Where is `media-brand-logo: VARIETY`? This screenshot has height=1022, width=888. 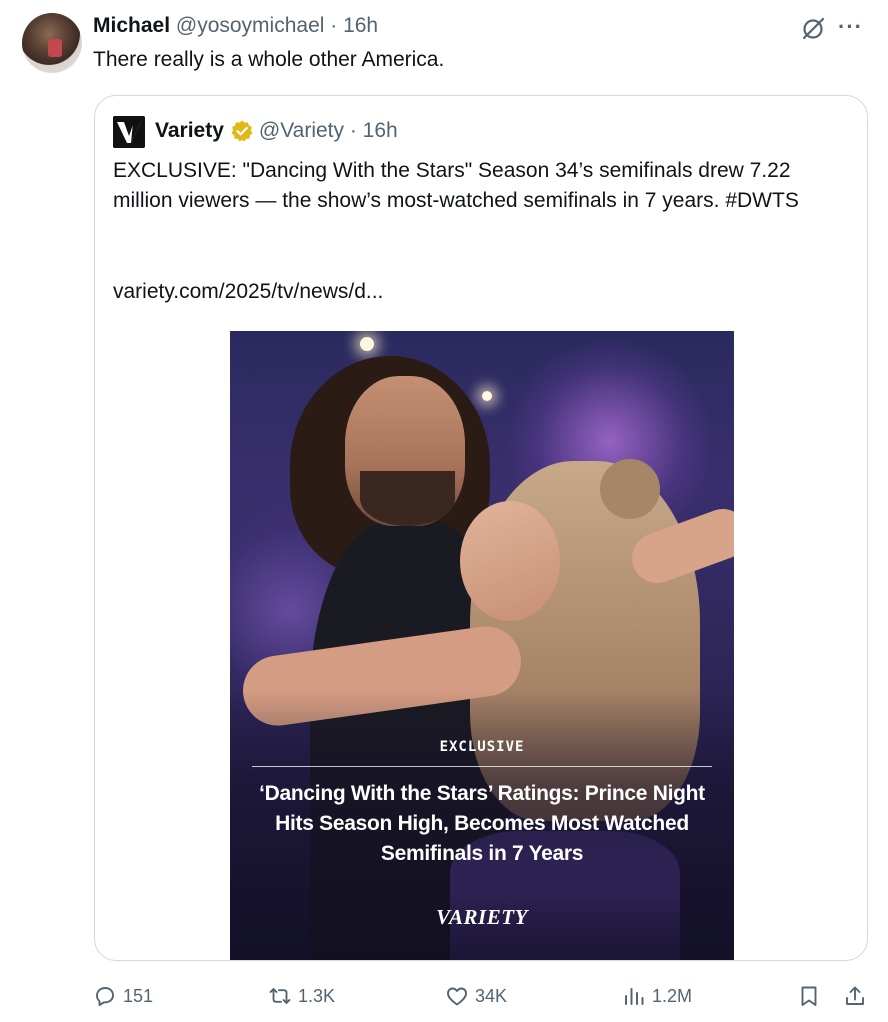
media-brand-logo: VARIETY is located at coordinates (482, 917).